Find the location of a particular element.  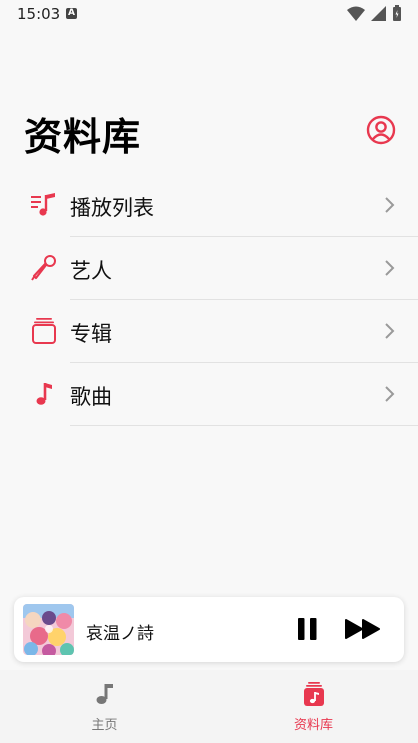

home-note-icon is located at coordinates (104, 694).